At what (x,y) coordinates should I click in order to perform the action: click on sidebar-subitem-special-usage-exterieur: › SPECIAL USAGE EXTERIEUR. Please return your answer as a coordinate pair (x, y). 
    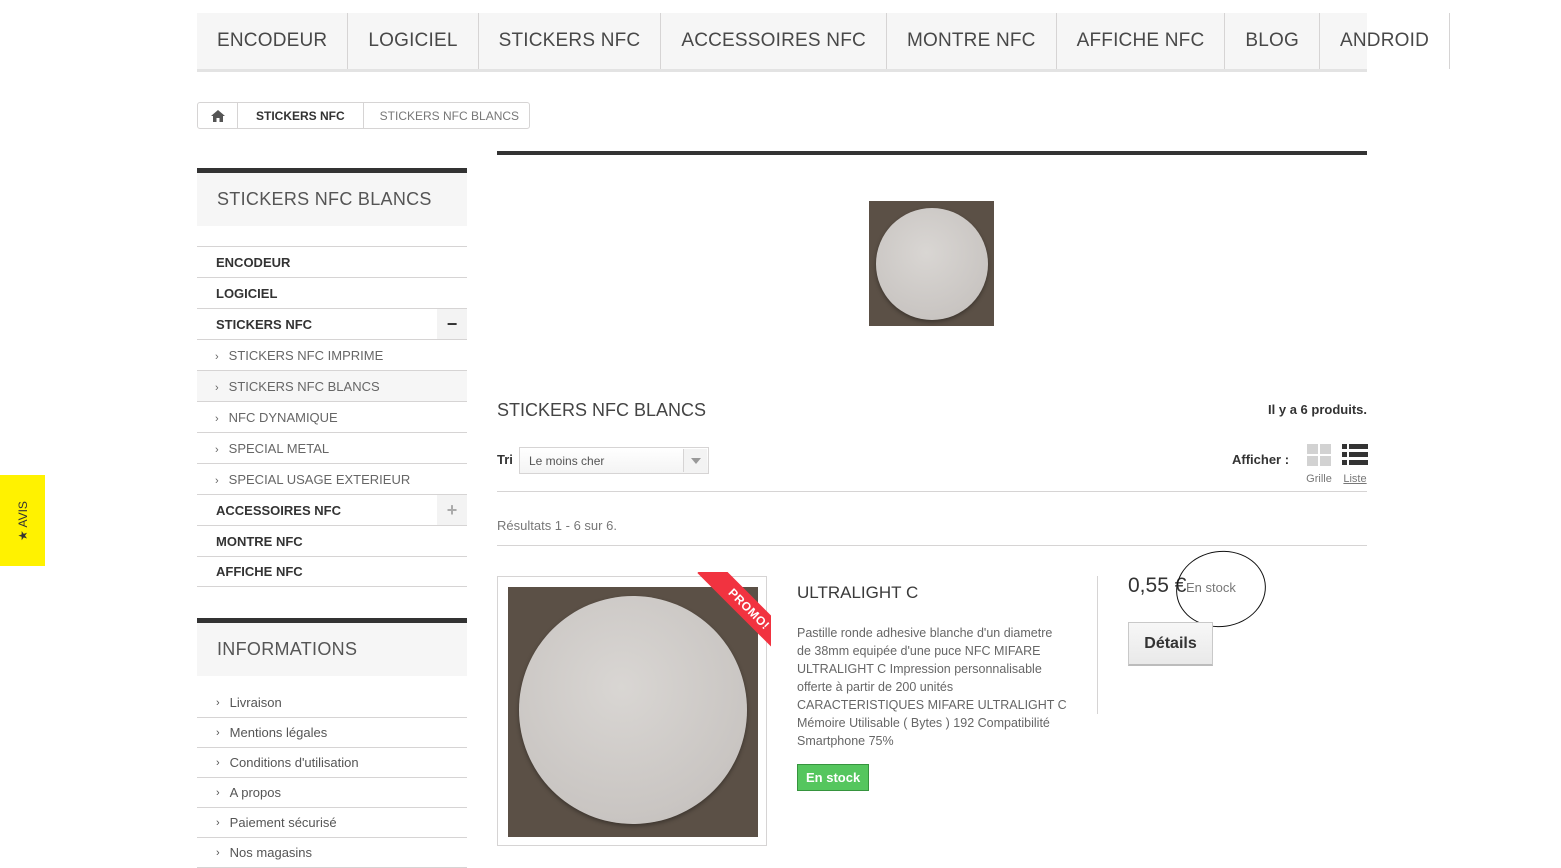
    Looking at the image, I should click on (332, 478).